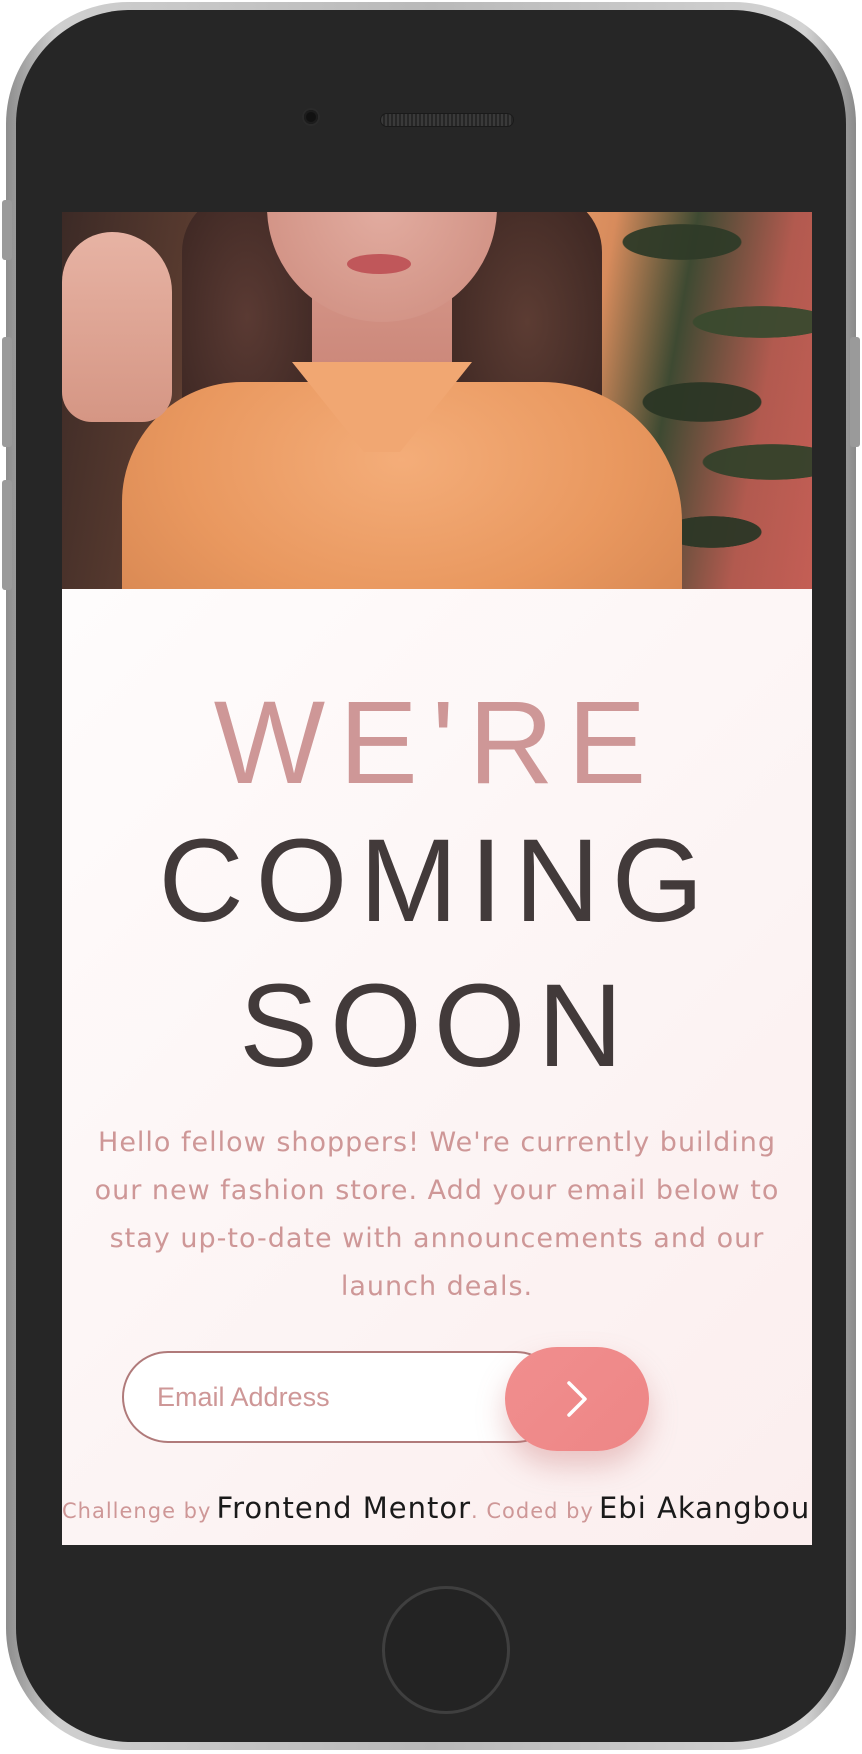 The image size is (862, 1754). I want to click on earpiece-speaker, so click(447, 120).